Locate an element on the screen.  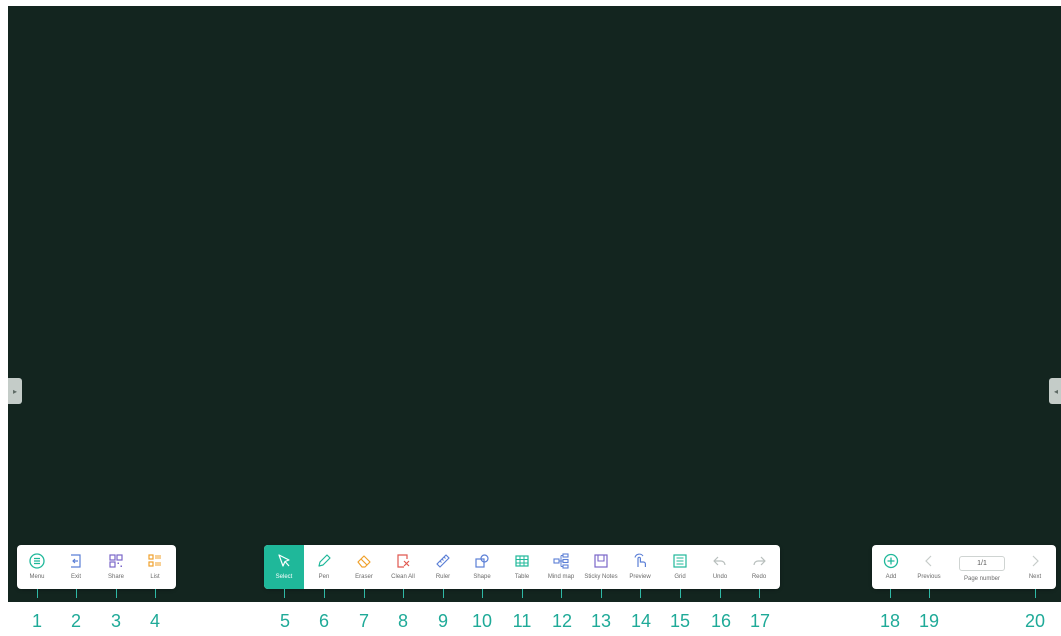
previous-page-button: Previous is located at coordinates (929, 567).